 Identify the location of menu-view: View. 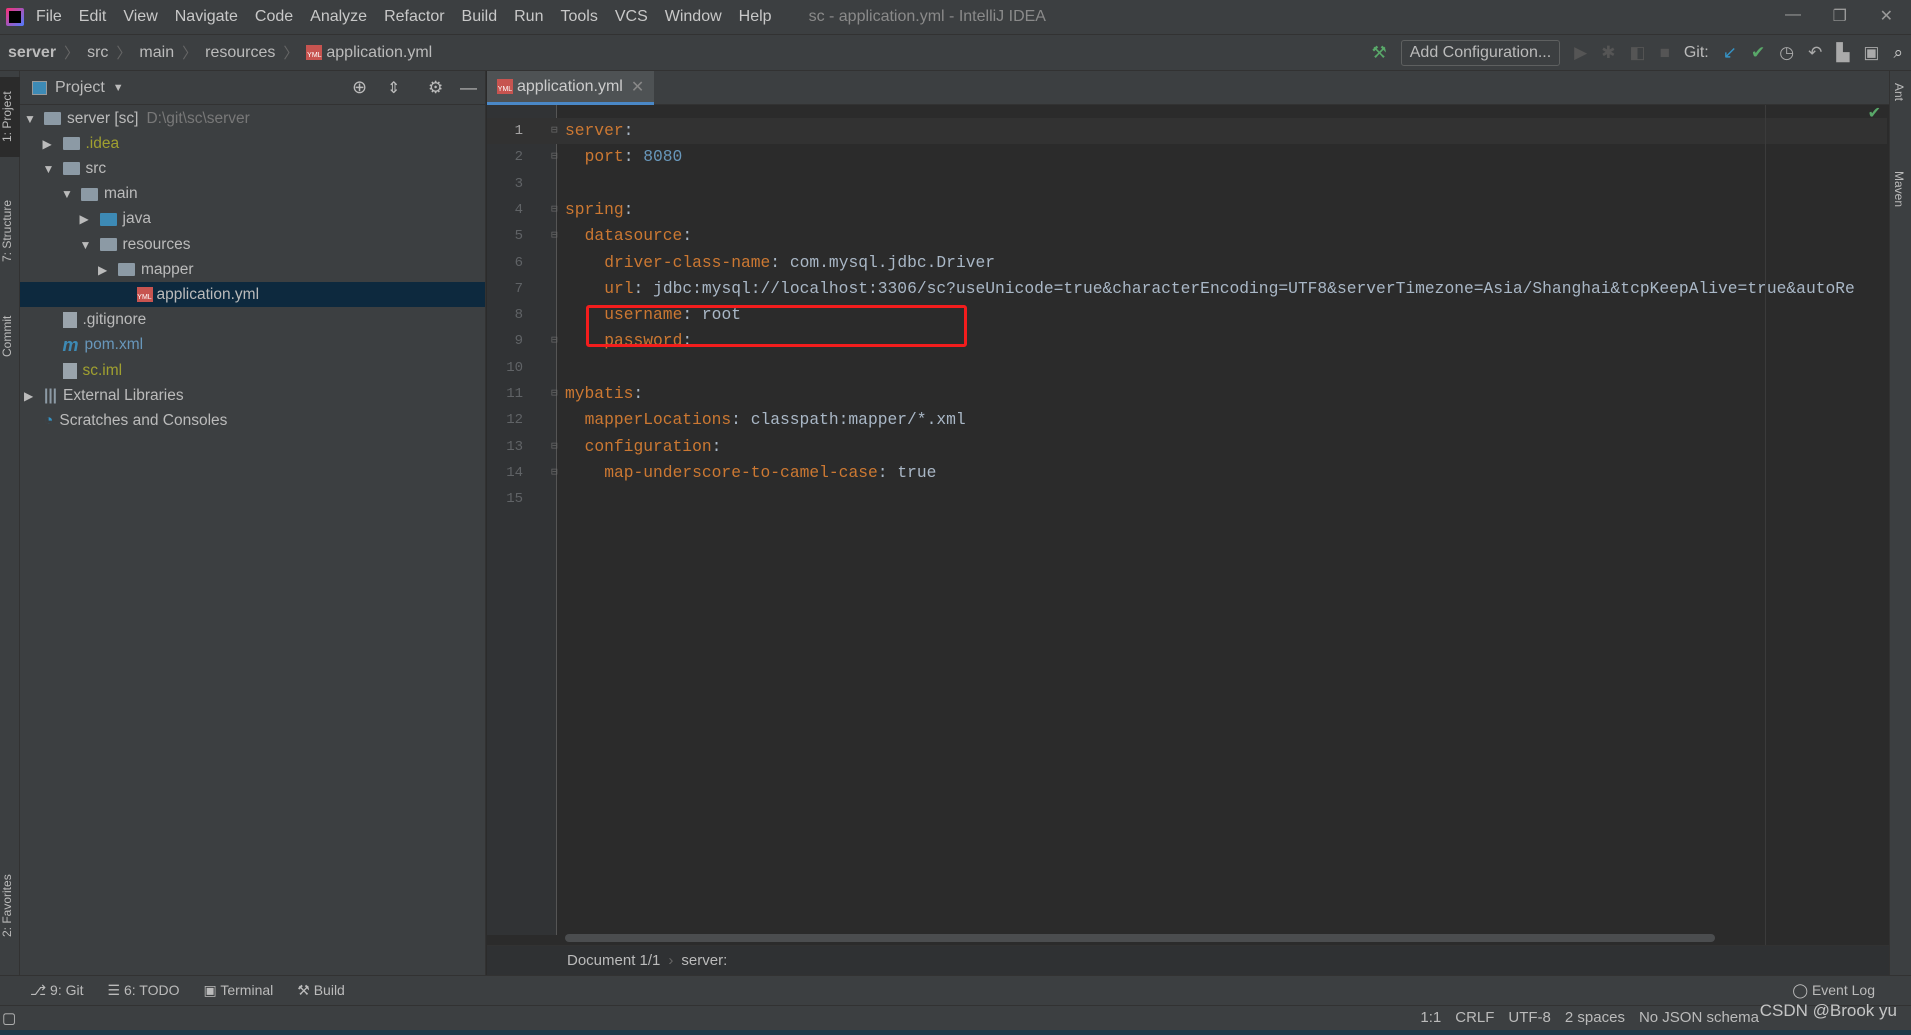
(140, 17).